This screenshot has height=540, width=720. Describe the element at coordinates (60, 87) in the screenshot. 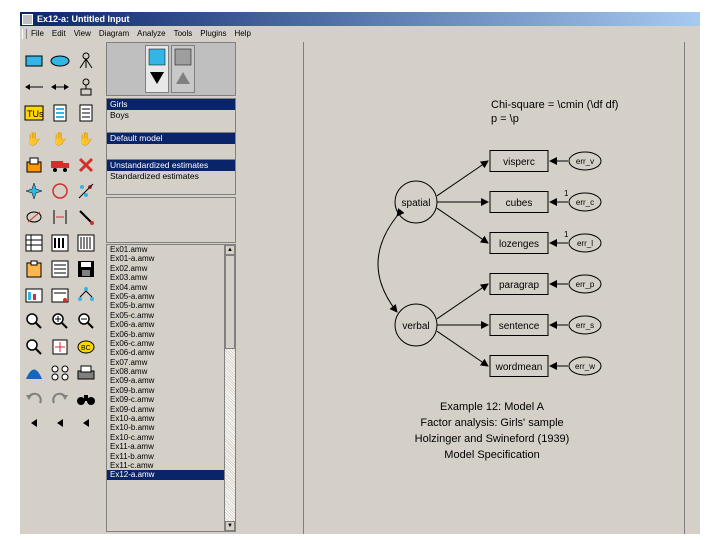

I see `draw-covariance-icon` at that location.